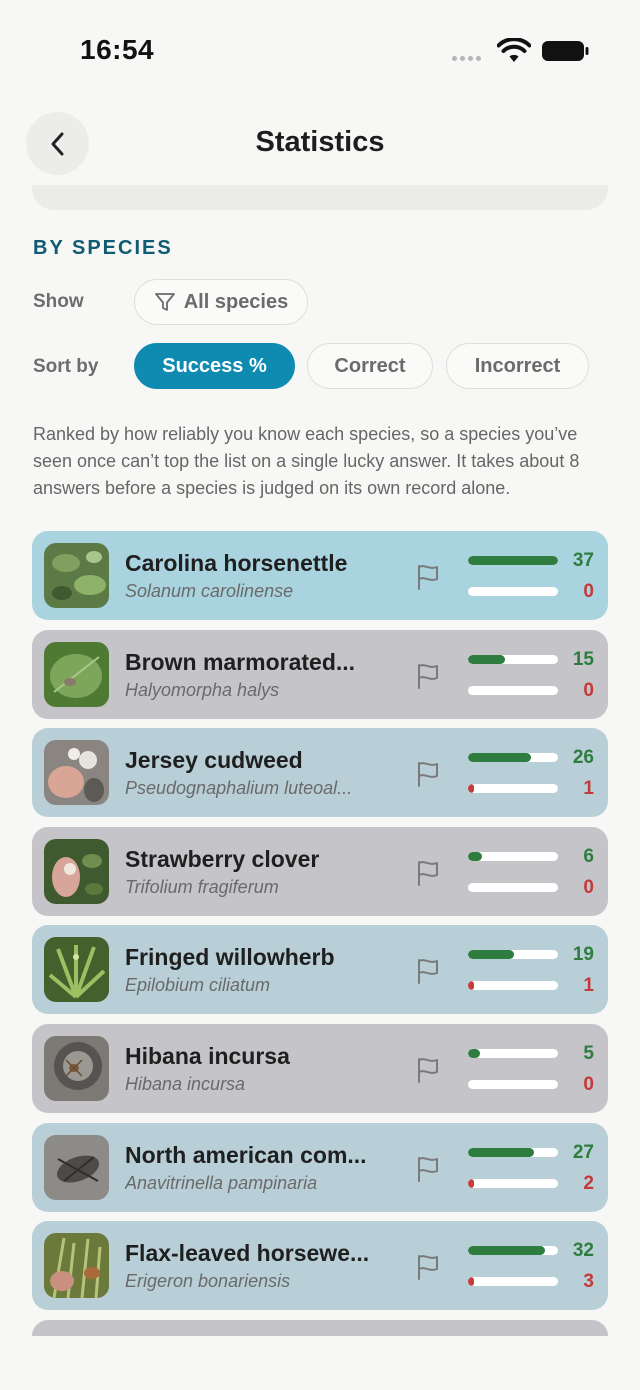 This screenshot has height=1390, width=640. What do you see at coordinates (230, 957) in the screenshot?
I see `species-name: Fringed willowherb` at bounding box center [230, 957].